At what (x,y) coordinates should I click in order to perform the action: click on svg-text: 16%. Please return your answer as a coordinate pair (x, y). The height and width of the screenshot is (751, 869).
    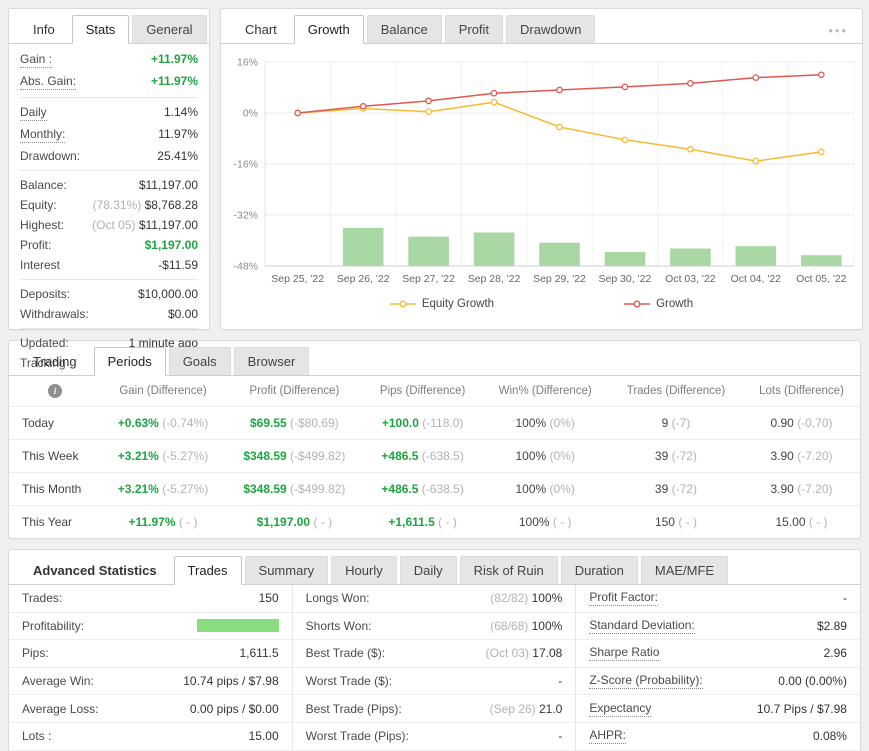
    Looking at the image, I should click on (247, 63).